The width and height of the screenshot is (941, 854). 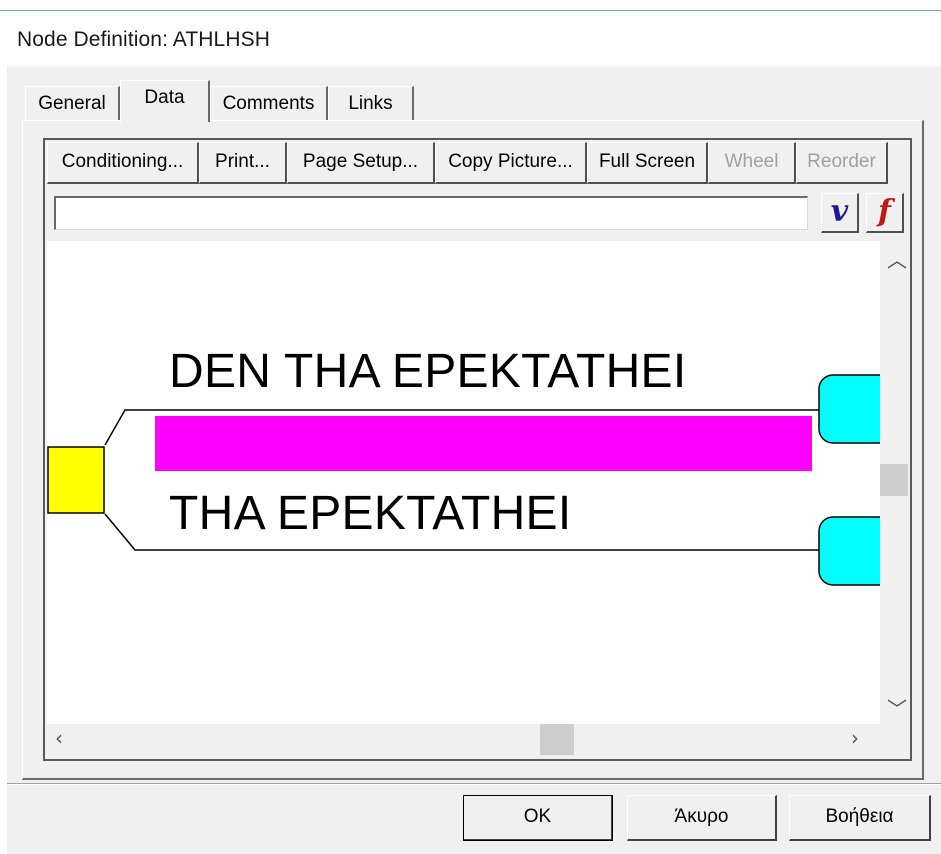 I want to click on vertical-scroll-thumb, so click(x=894, y=480).